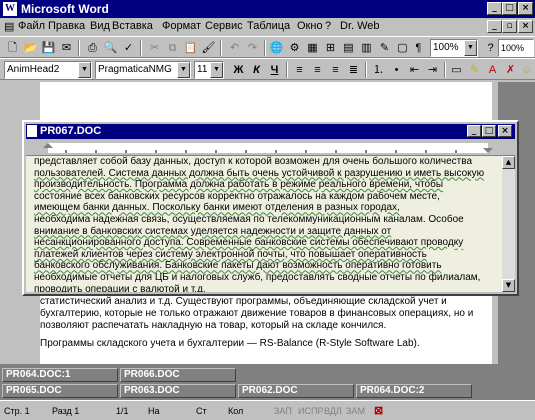 This screenshot has height=420, width=535. Describe the element at coordinates (414, 391) in the screenshot. I see `minimized-doc: PR064.DOC:2` at that location.